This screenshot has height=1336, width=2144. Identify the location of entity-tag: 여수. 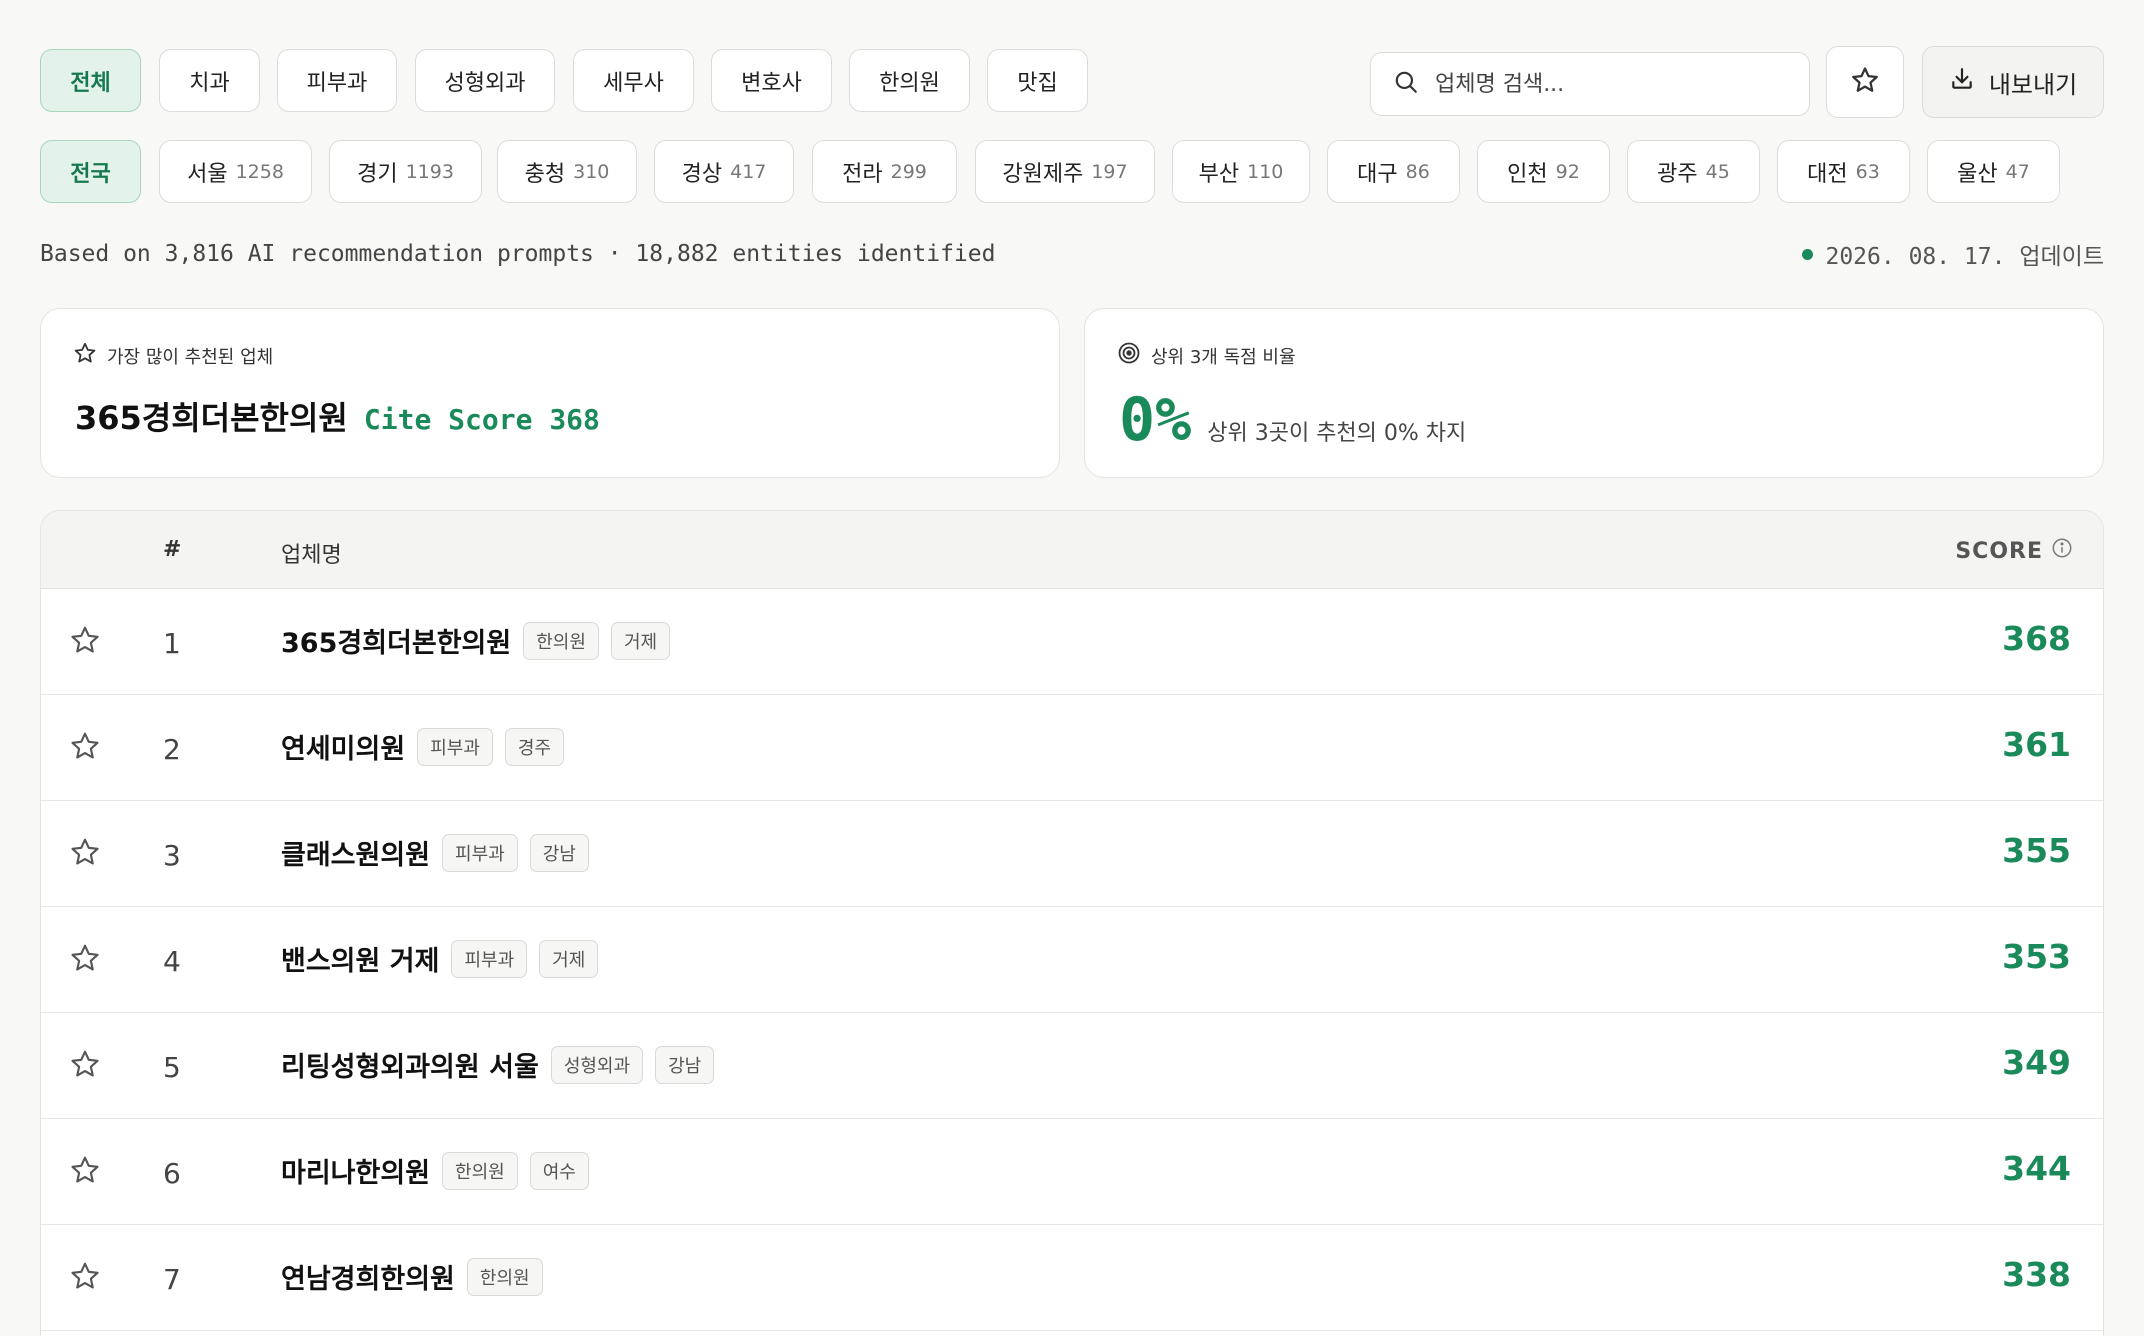
(559, 1170).